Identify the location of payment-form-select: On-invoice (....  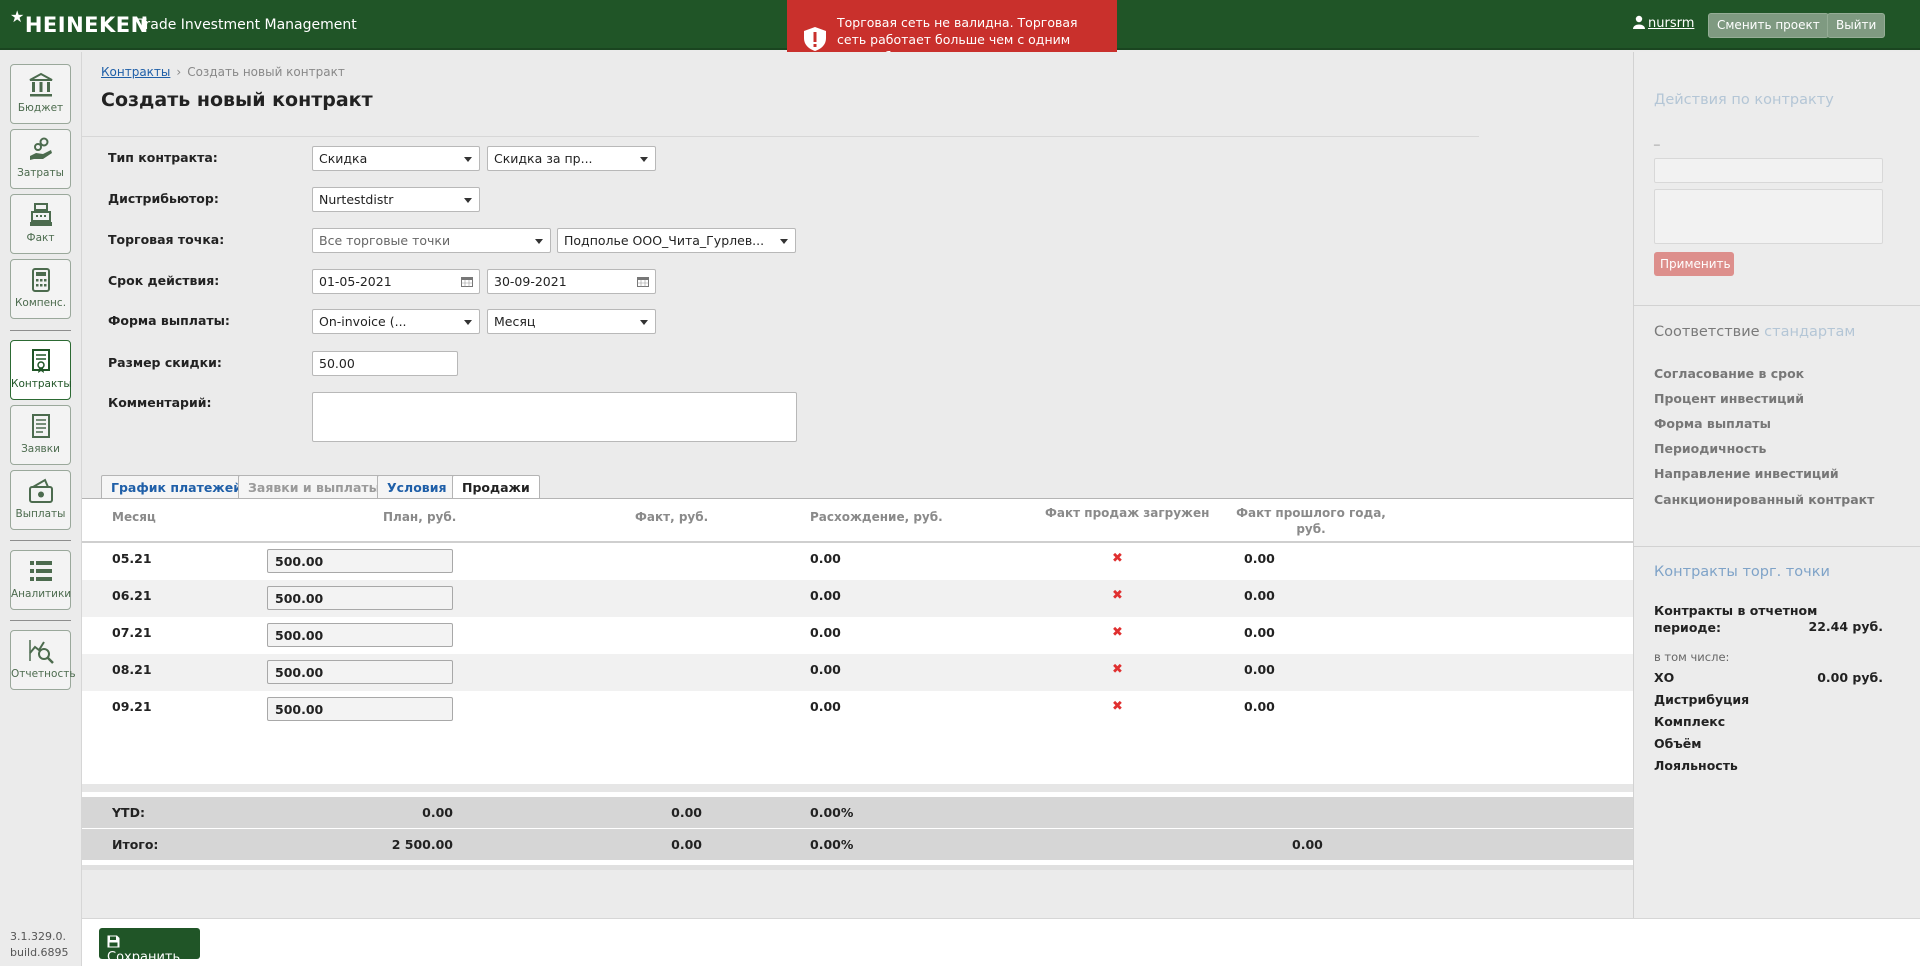
(396, 321).